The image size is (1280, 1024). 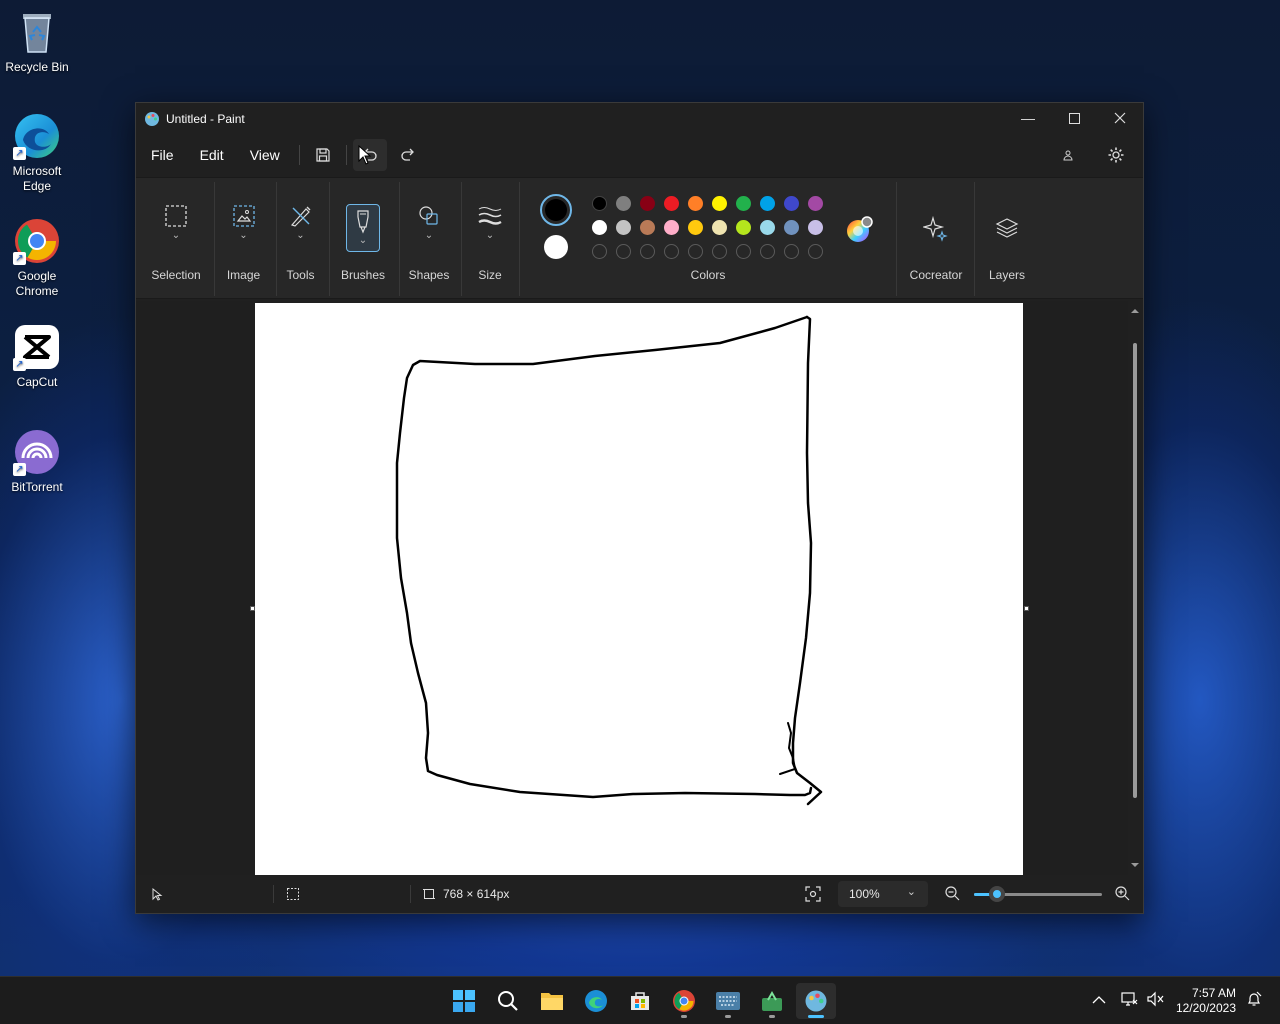 I want to click on layers-group: Layers, so click(x=1007, y=239).